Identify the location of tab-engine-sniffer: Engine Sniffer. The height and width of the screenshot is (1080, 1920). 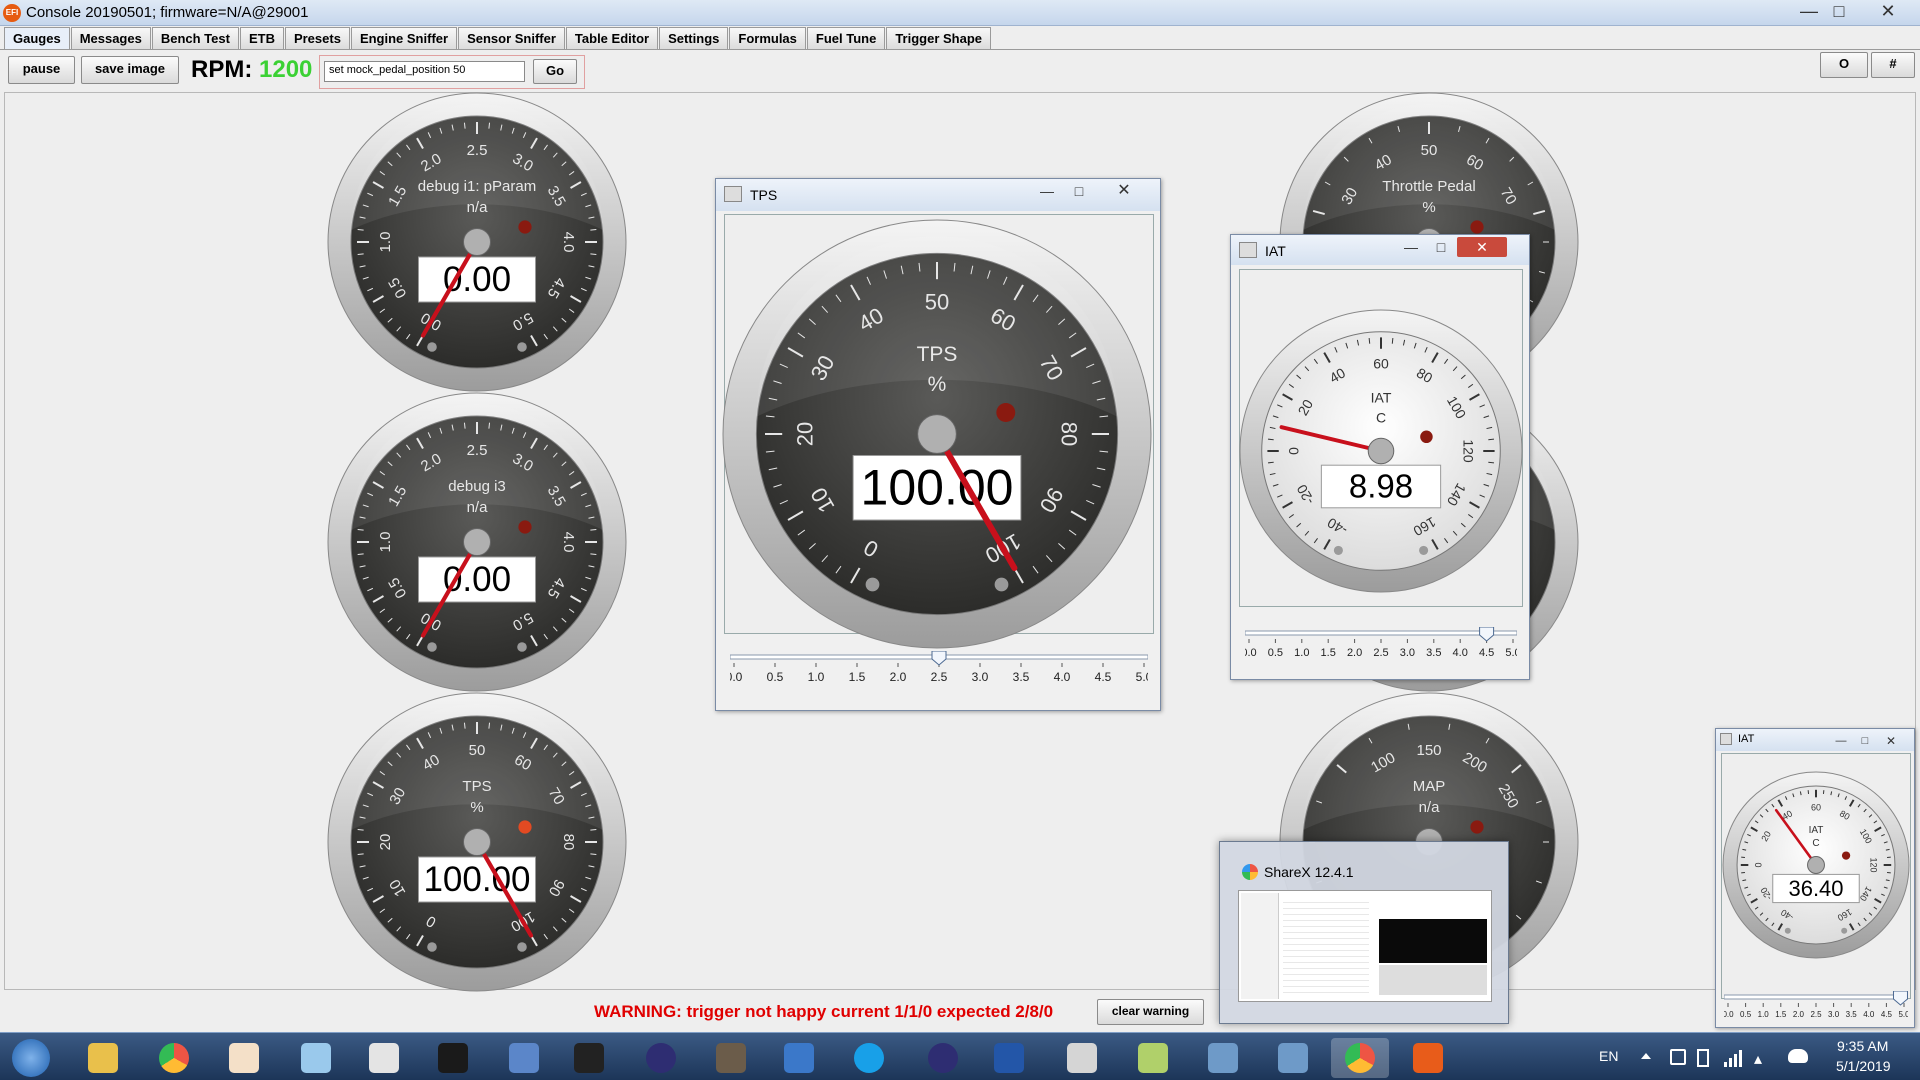
(404, 38).